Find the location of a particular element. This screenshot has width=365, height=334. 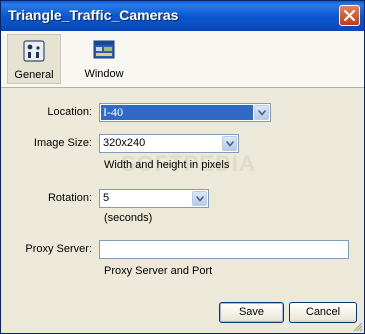

tab-window: Window is located at coordinates (104, 59).